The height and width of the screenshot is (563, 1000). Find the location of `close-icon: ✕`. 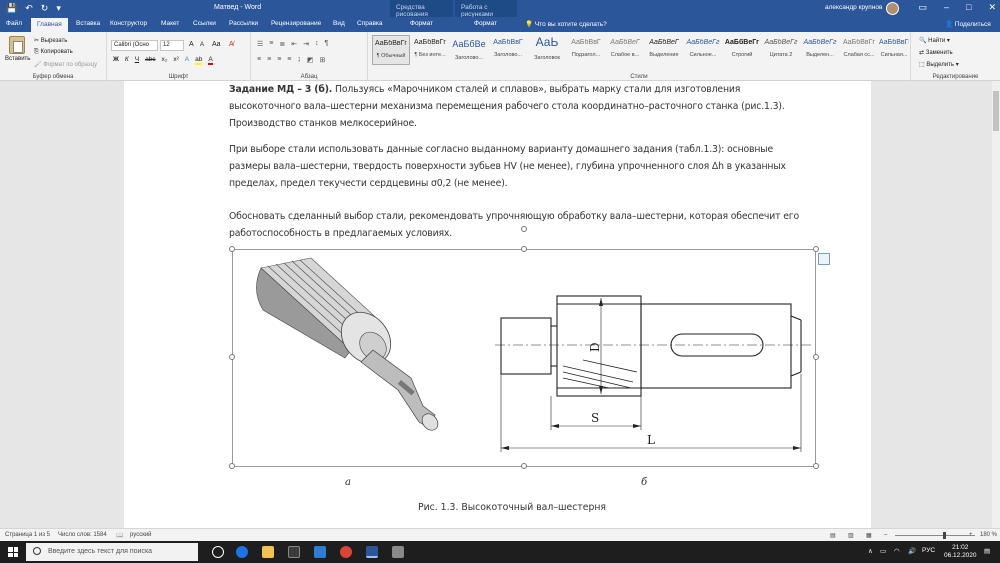

close-icon: ✕ is located at coordinates (992, 7).